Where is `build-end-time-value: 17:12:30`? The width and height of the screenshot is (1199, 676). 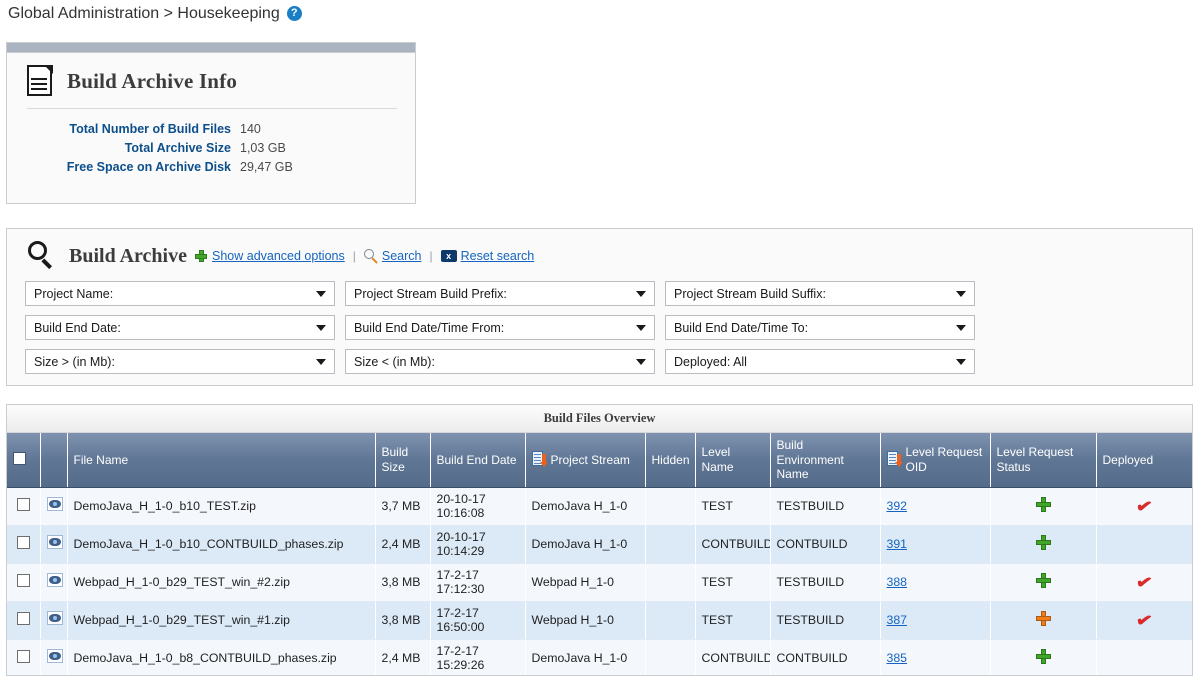 build-end-time-value: 17:12:30 is located at coordinates (460, 589).